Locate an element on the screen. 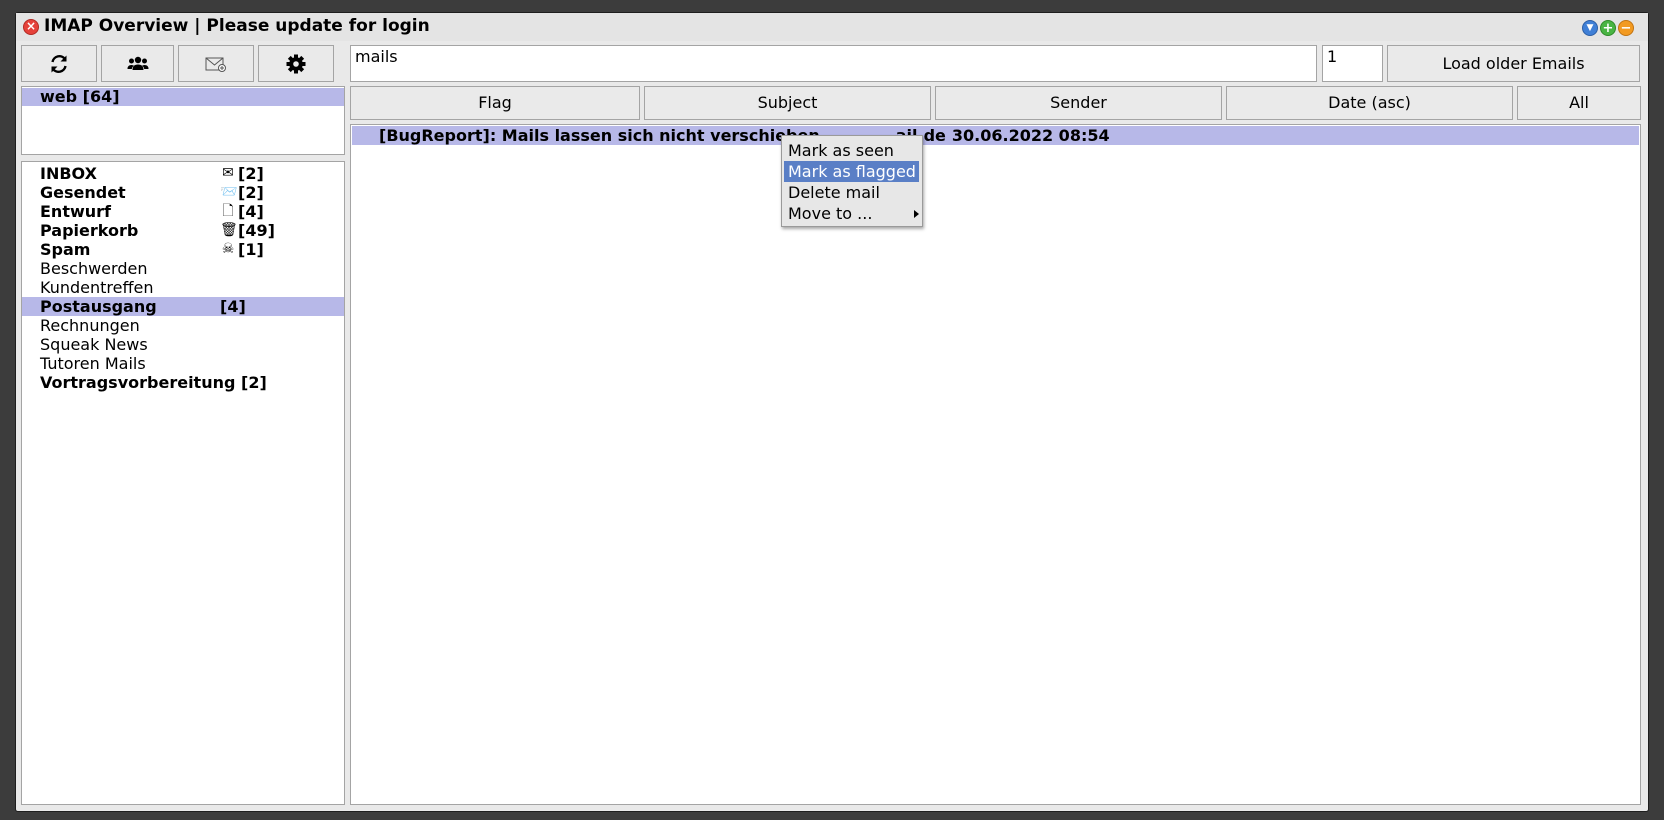 This screenshot has width=1664, height=820. sort-subject-button: Subject is located at coordinates (787, 103).